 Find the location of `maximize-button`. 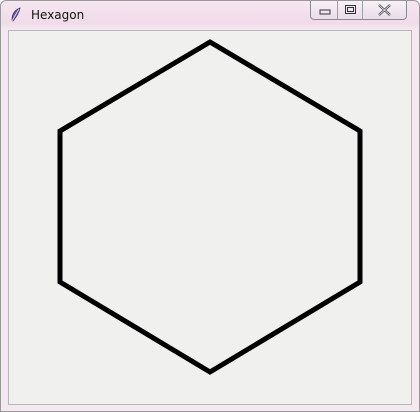

maximize-button is located at coordinates (350, 10).